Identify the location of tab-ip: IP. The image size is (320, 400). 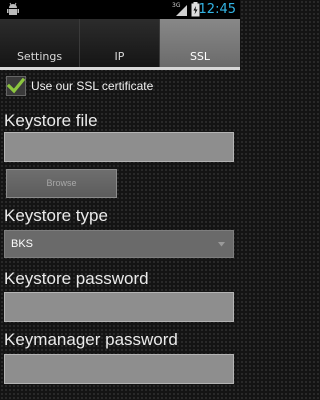
(120, 43).